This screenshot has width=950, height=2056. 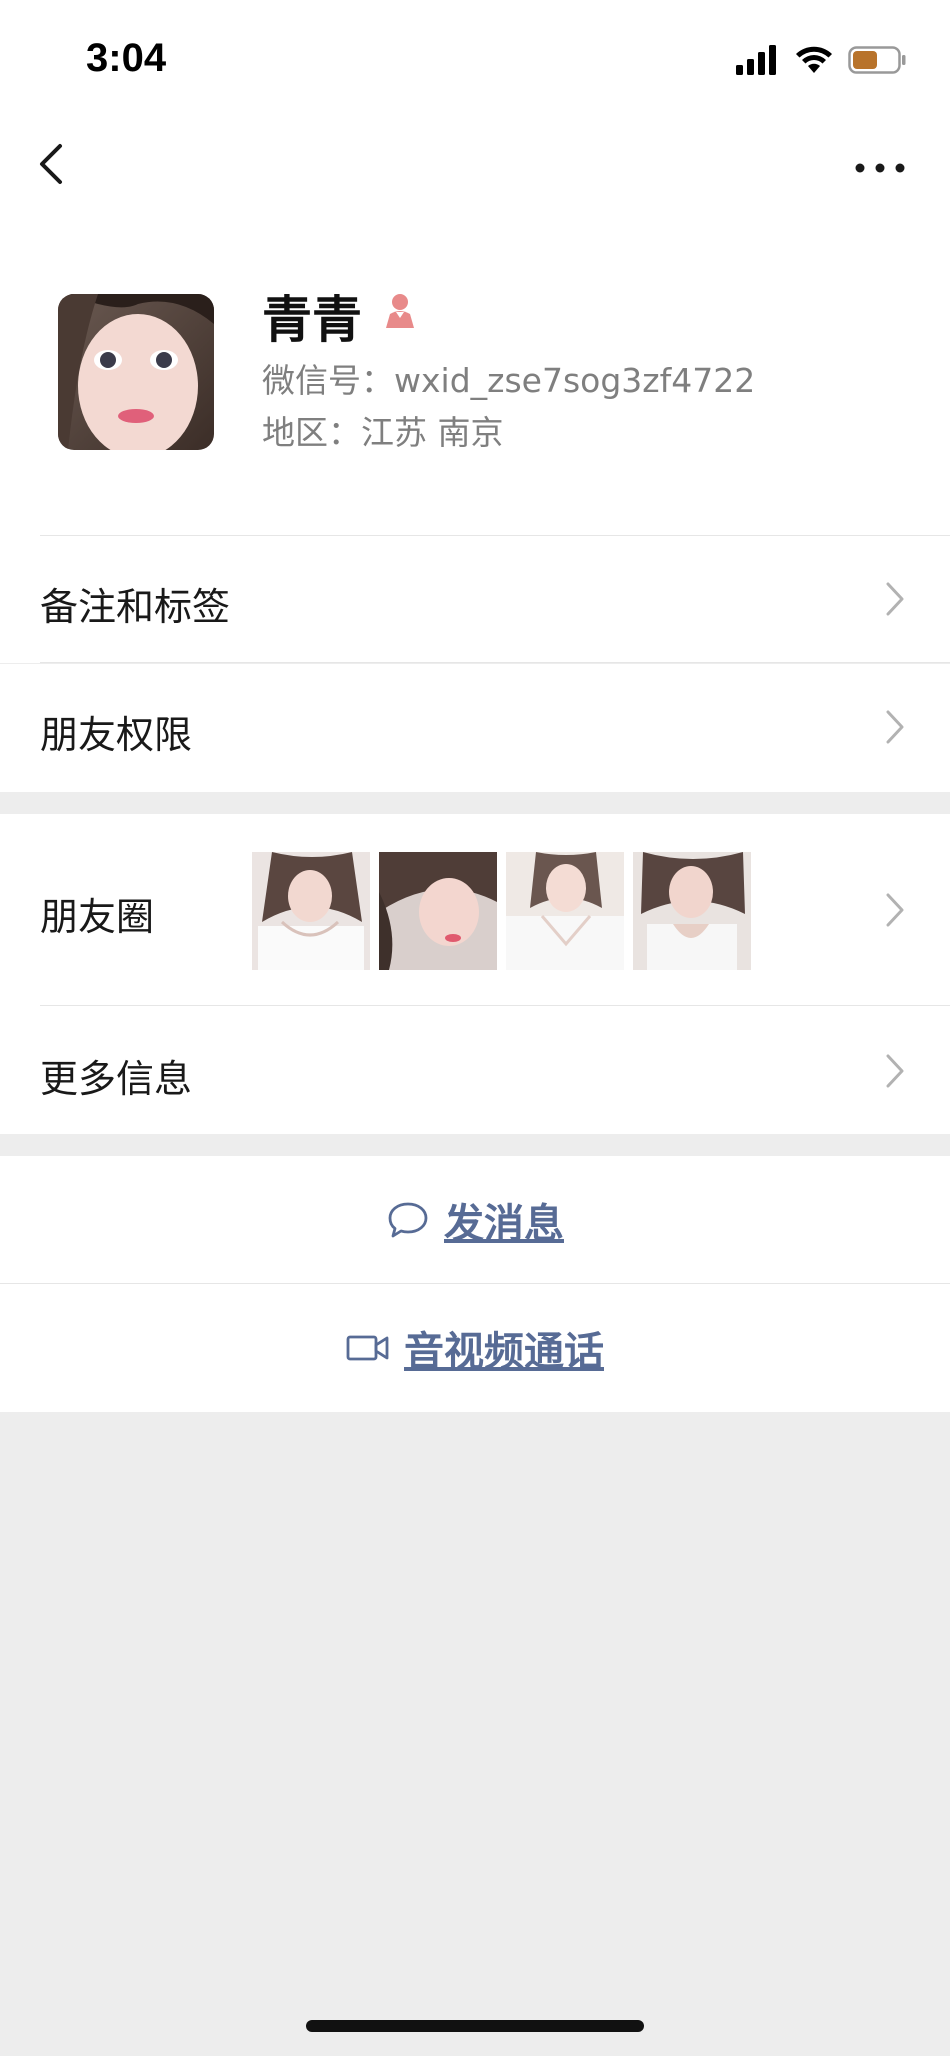 I want to click on divider, so click(x=495, y=662).